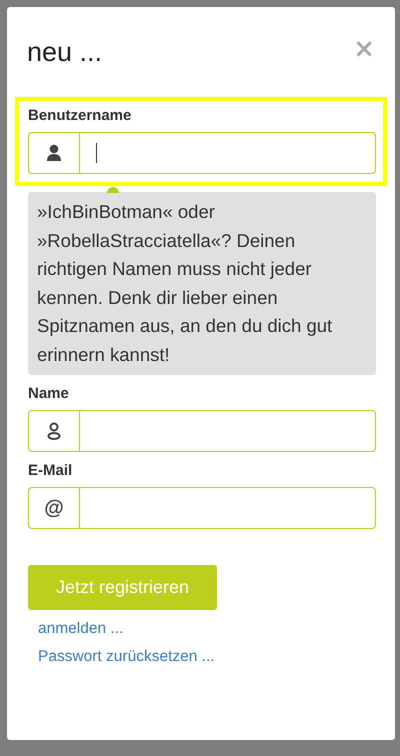 This screenshot has height=756, width=400. Describe the element at coordinates (113, 190) in the screenshot. I see `tooltip-arrow` at that location.